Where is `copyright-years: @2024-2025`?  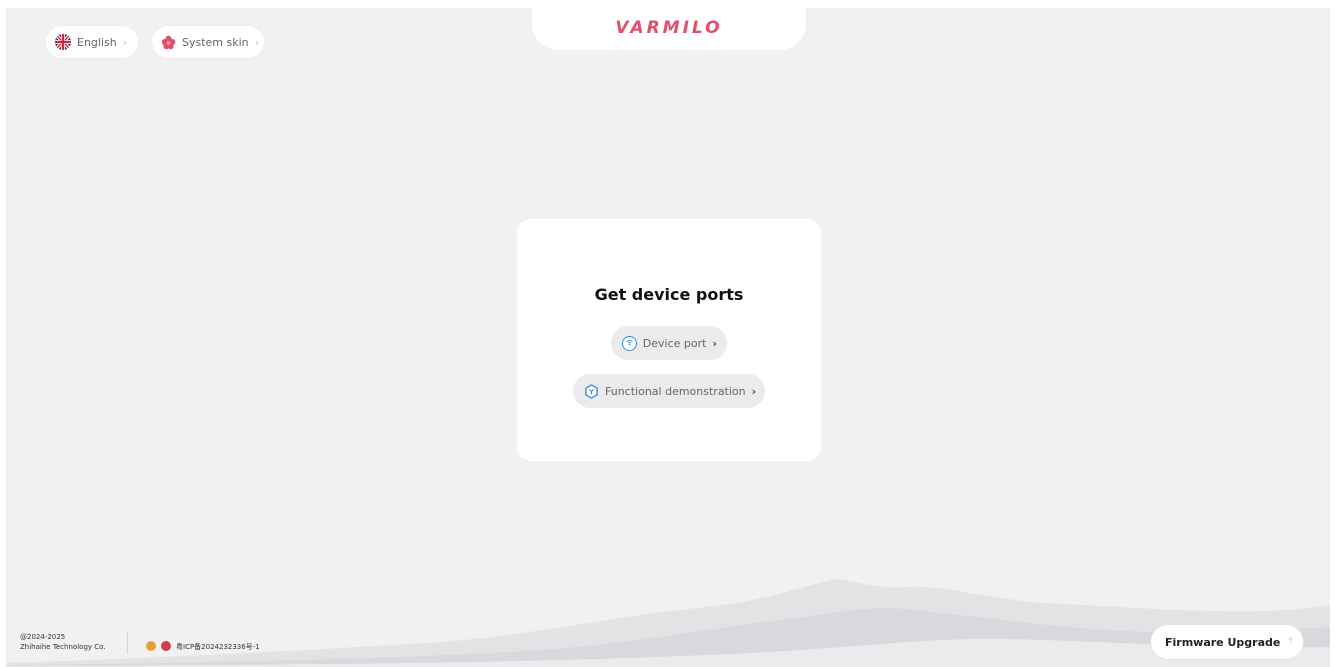 copyright-years: @2024-2025 is located at coordinates (43, 637).